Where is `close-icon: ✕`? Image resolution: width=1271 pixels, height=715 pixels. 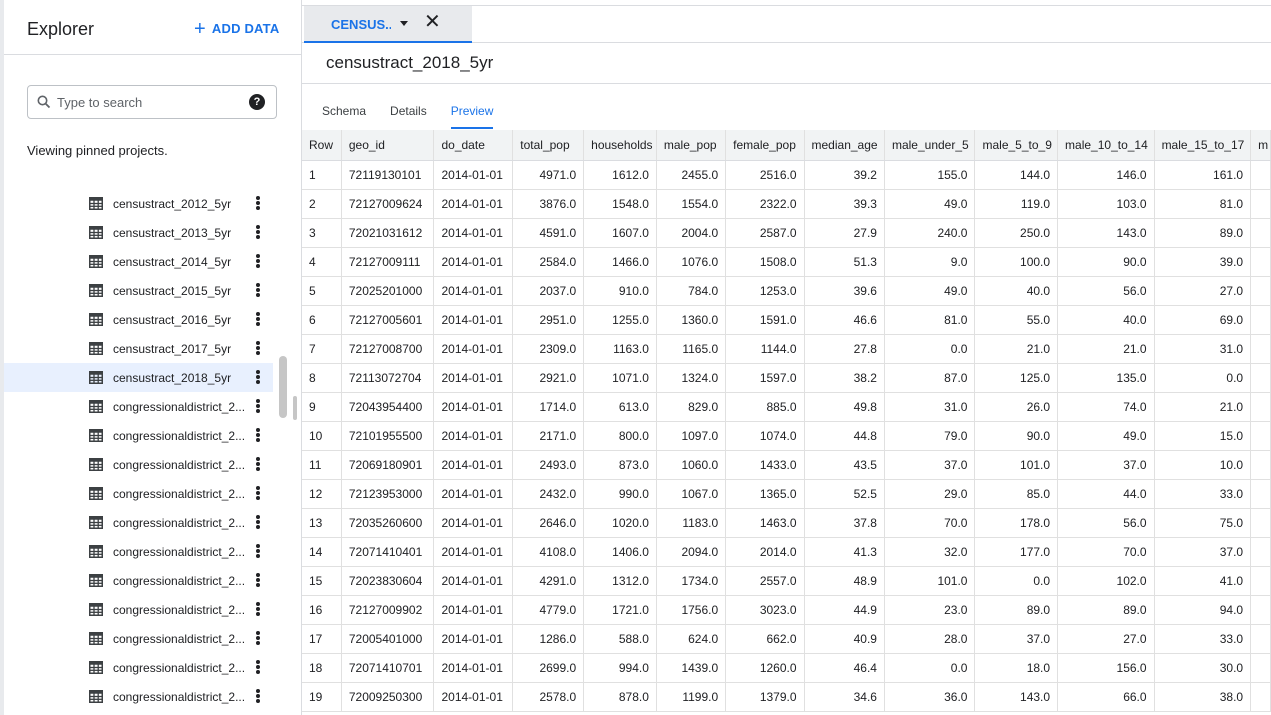 close-icon: ✕ is located at coordinates (432, 22).